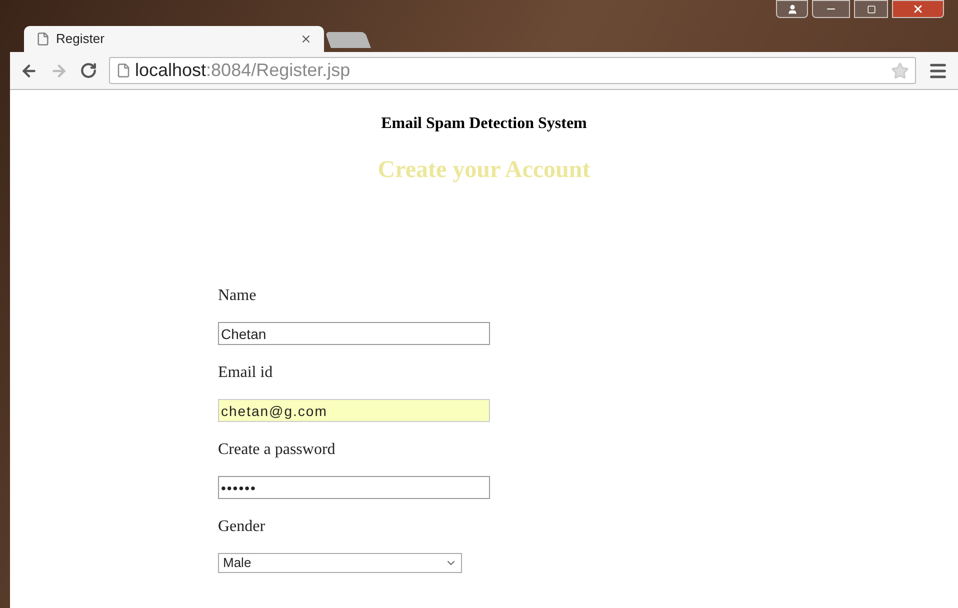  What do you see at coordinates (246, 373) in the screenshot?
I see `field-label: Email id` at bounding box center [246, 373].